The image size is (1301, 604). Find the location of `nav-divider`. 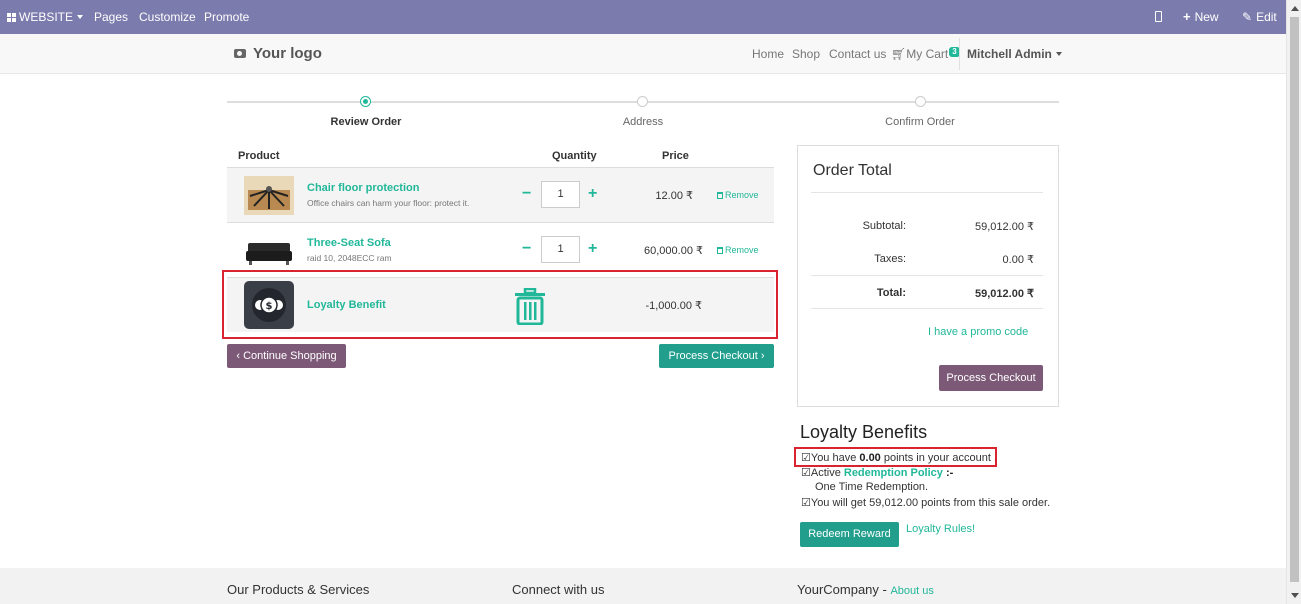

nav-divider is located at coordinates (959, 54).